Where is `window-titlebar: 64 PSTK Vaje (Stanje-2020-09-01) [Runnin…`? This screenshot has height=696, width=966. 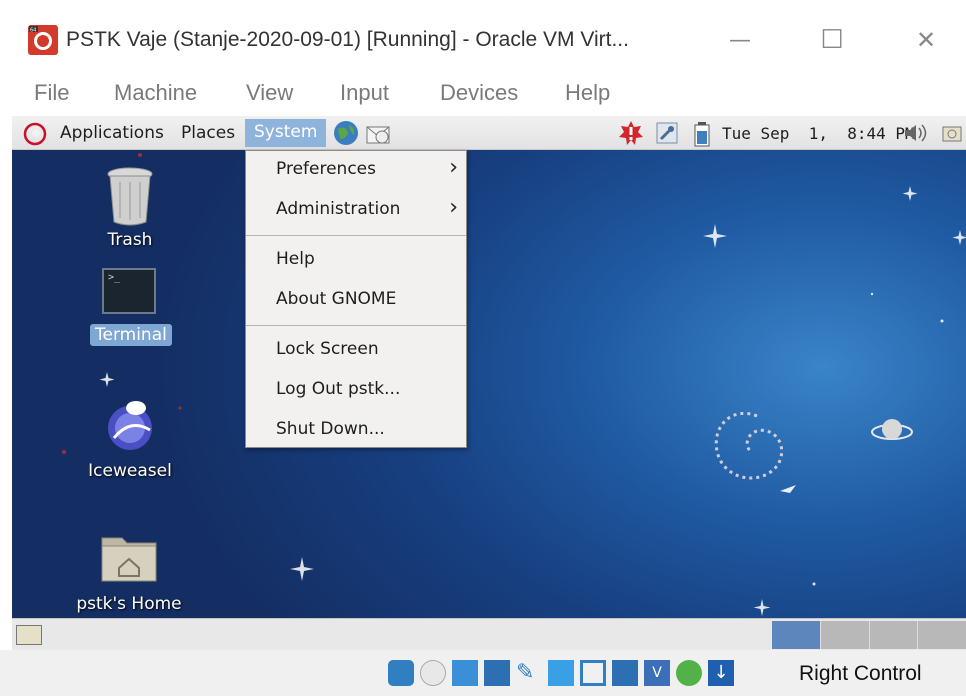 window-titlebar: 64 PSTK Vaje (Stanje-2020-09-01) [Runnin… is located at coordinates (483, 35).